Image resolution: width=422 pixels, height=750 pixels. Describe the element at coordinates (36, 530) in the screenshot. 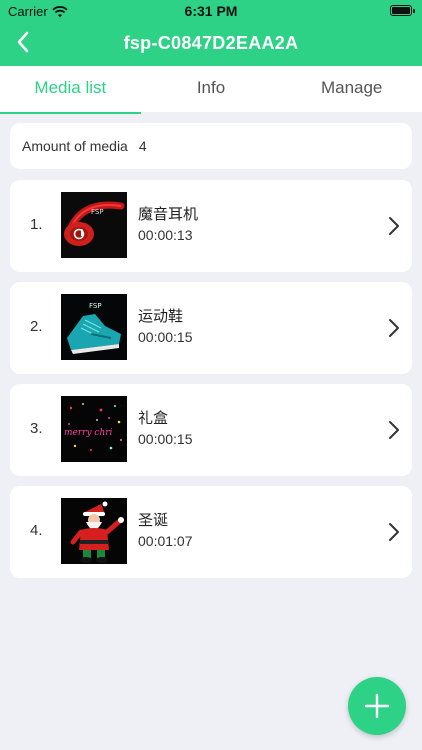

I see `media-index: 4.` at that location.